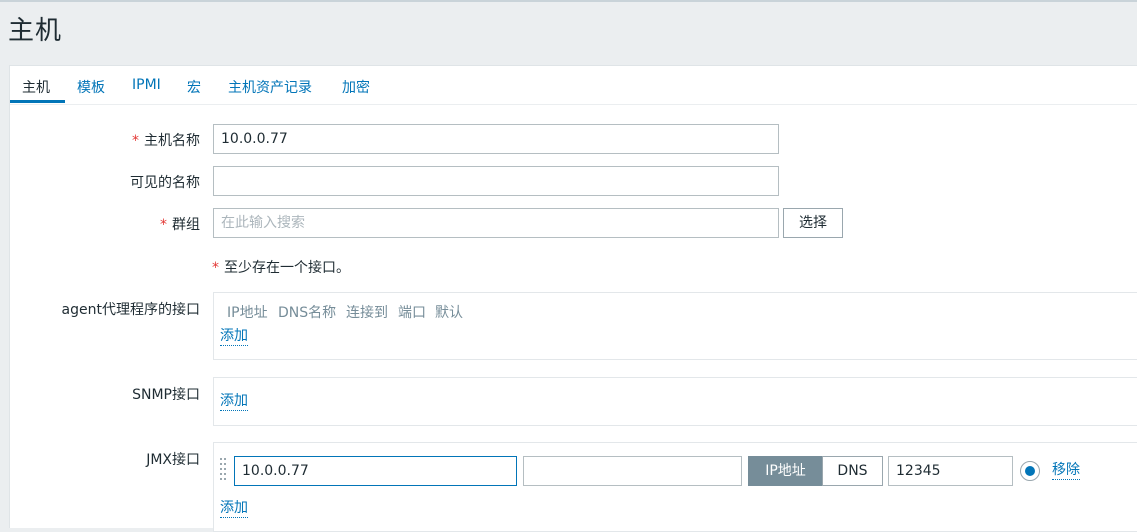  What do you see at coordinates (375, 471) in the screenshot?
I see `jmx-ip-input` at bounding box center [375, 471].